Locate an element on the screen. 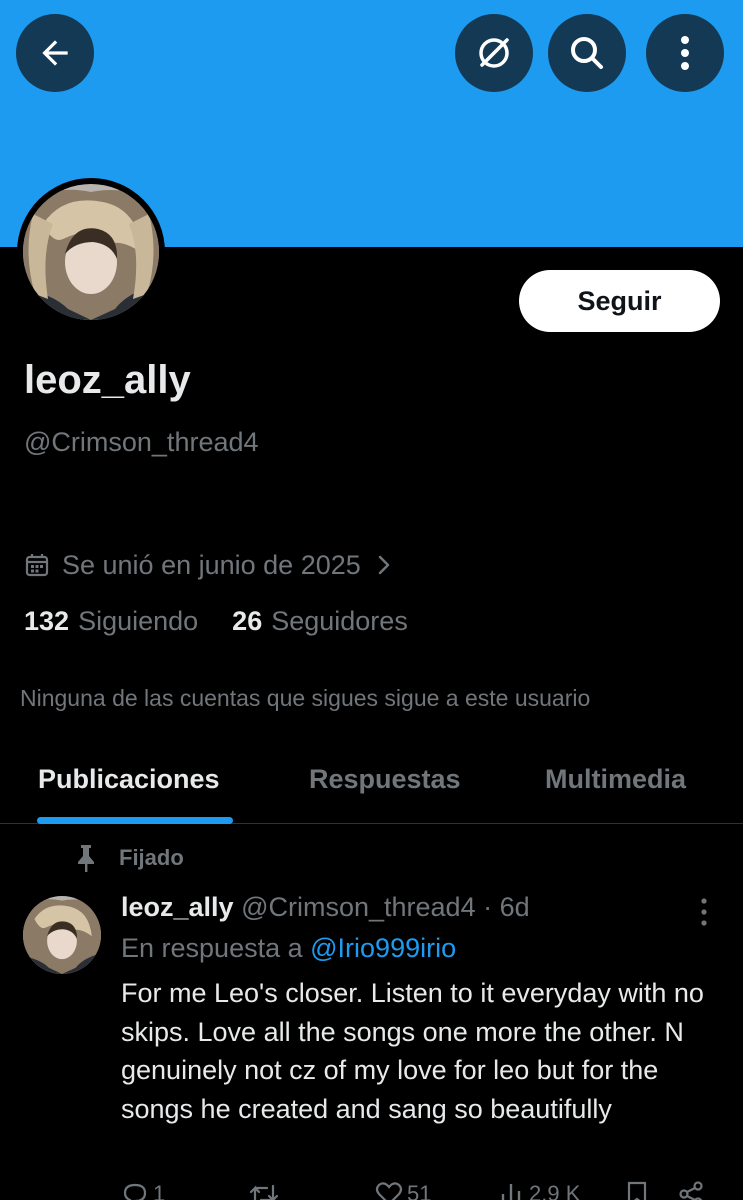 This screenshot has height=1200, width=743. reply-prefix: En respuesta a is located at coordinates (212, 948).